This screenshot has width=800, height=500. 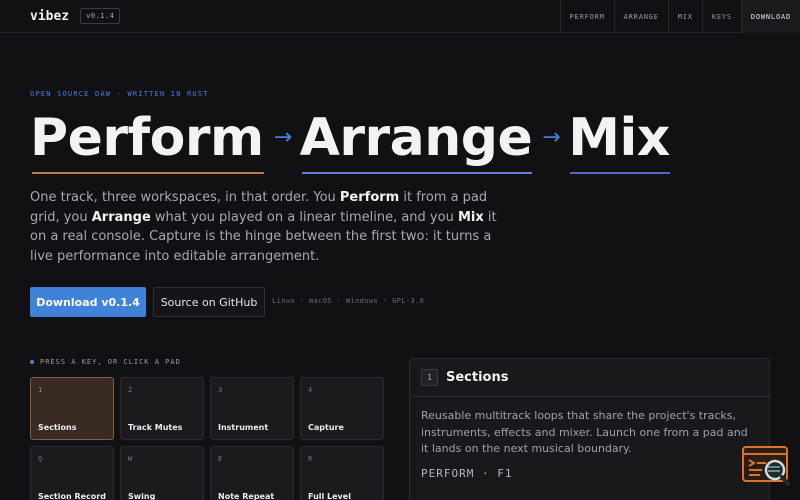 I want to click on pad-label: Section Record, so click(x=72, y=496).